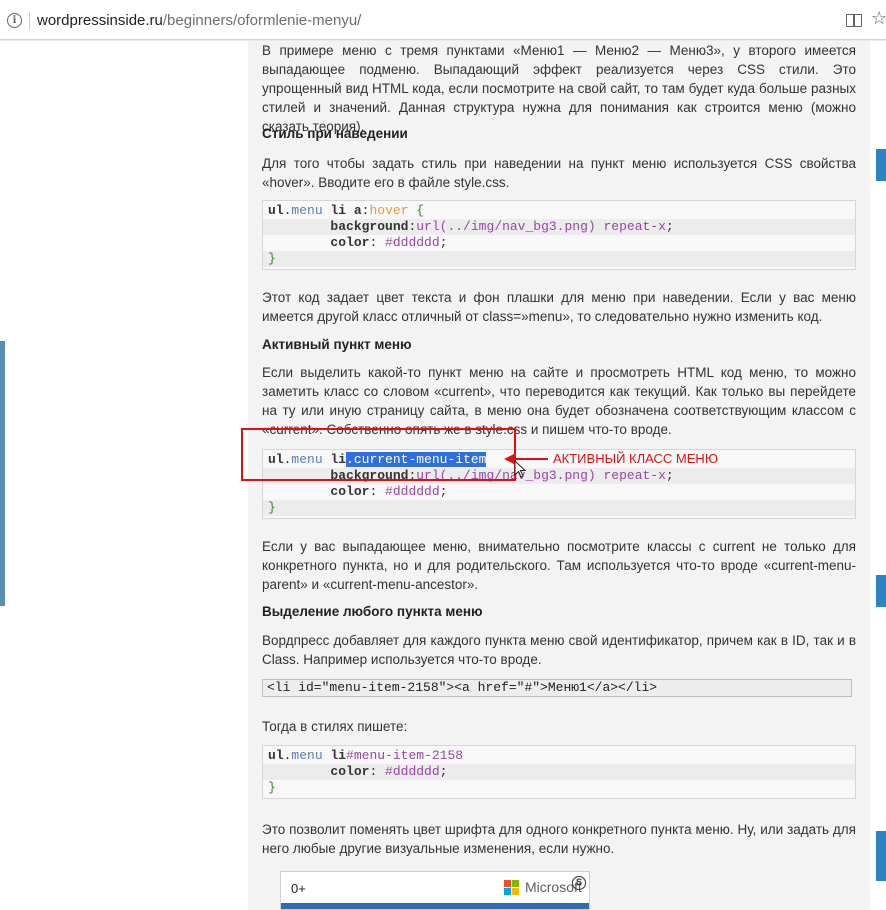 The height and width of the screenshot is (910, 886). I want to click on thumbnail-bar, so click(435, 906).